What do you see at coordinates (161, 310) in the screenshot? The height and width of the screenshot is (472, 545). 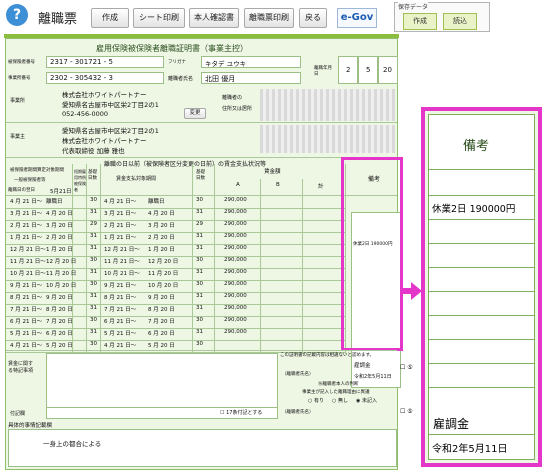 I see `row-wage-to: 8 月 20 日` at bounding box center [161, 310].